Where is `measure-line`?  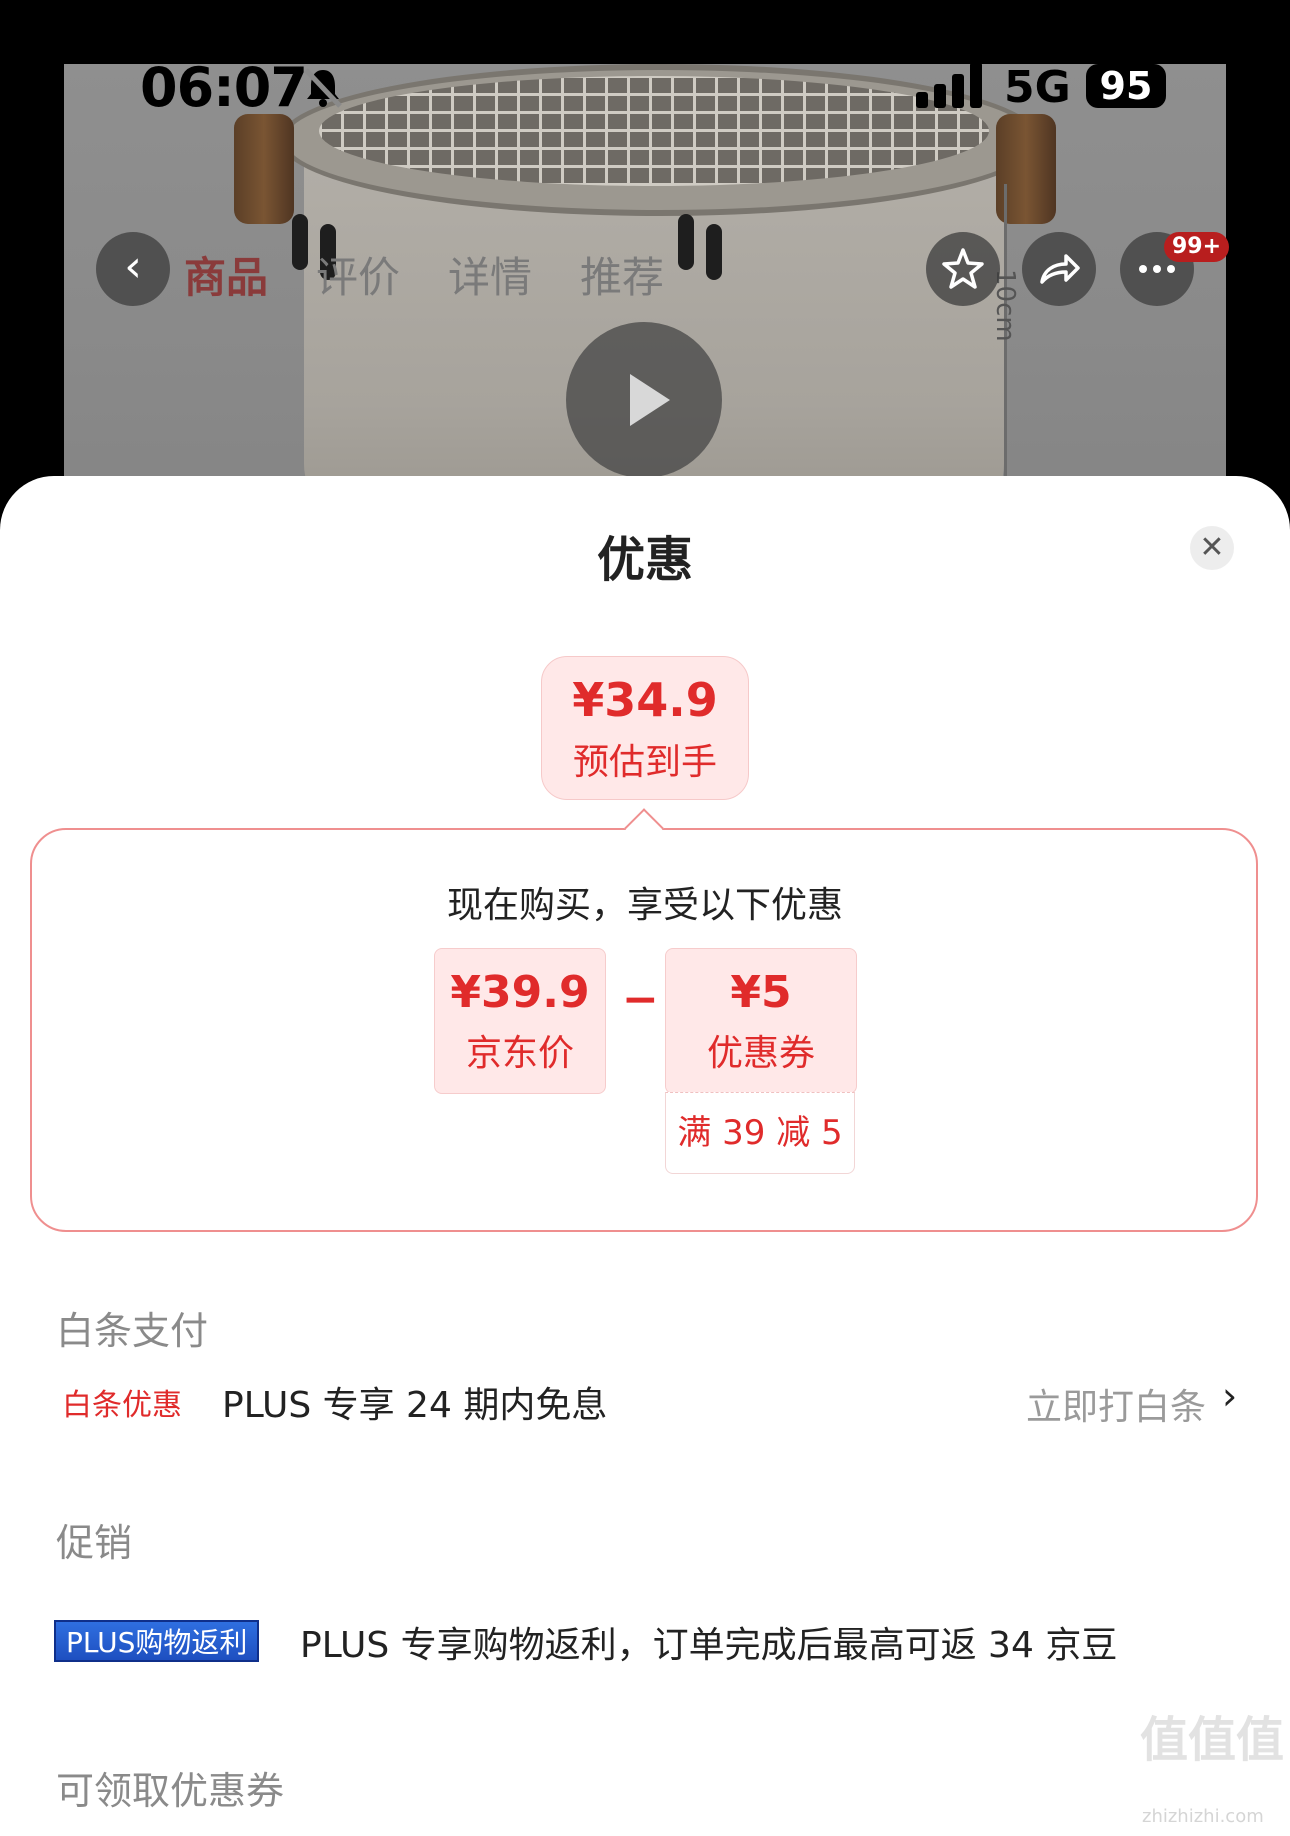
measure-line is located at coordinates (1005, 349).